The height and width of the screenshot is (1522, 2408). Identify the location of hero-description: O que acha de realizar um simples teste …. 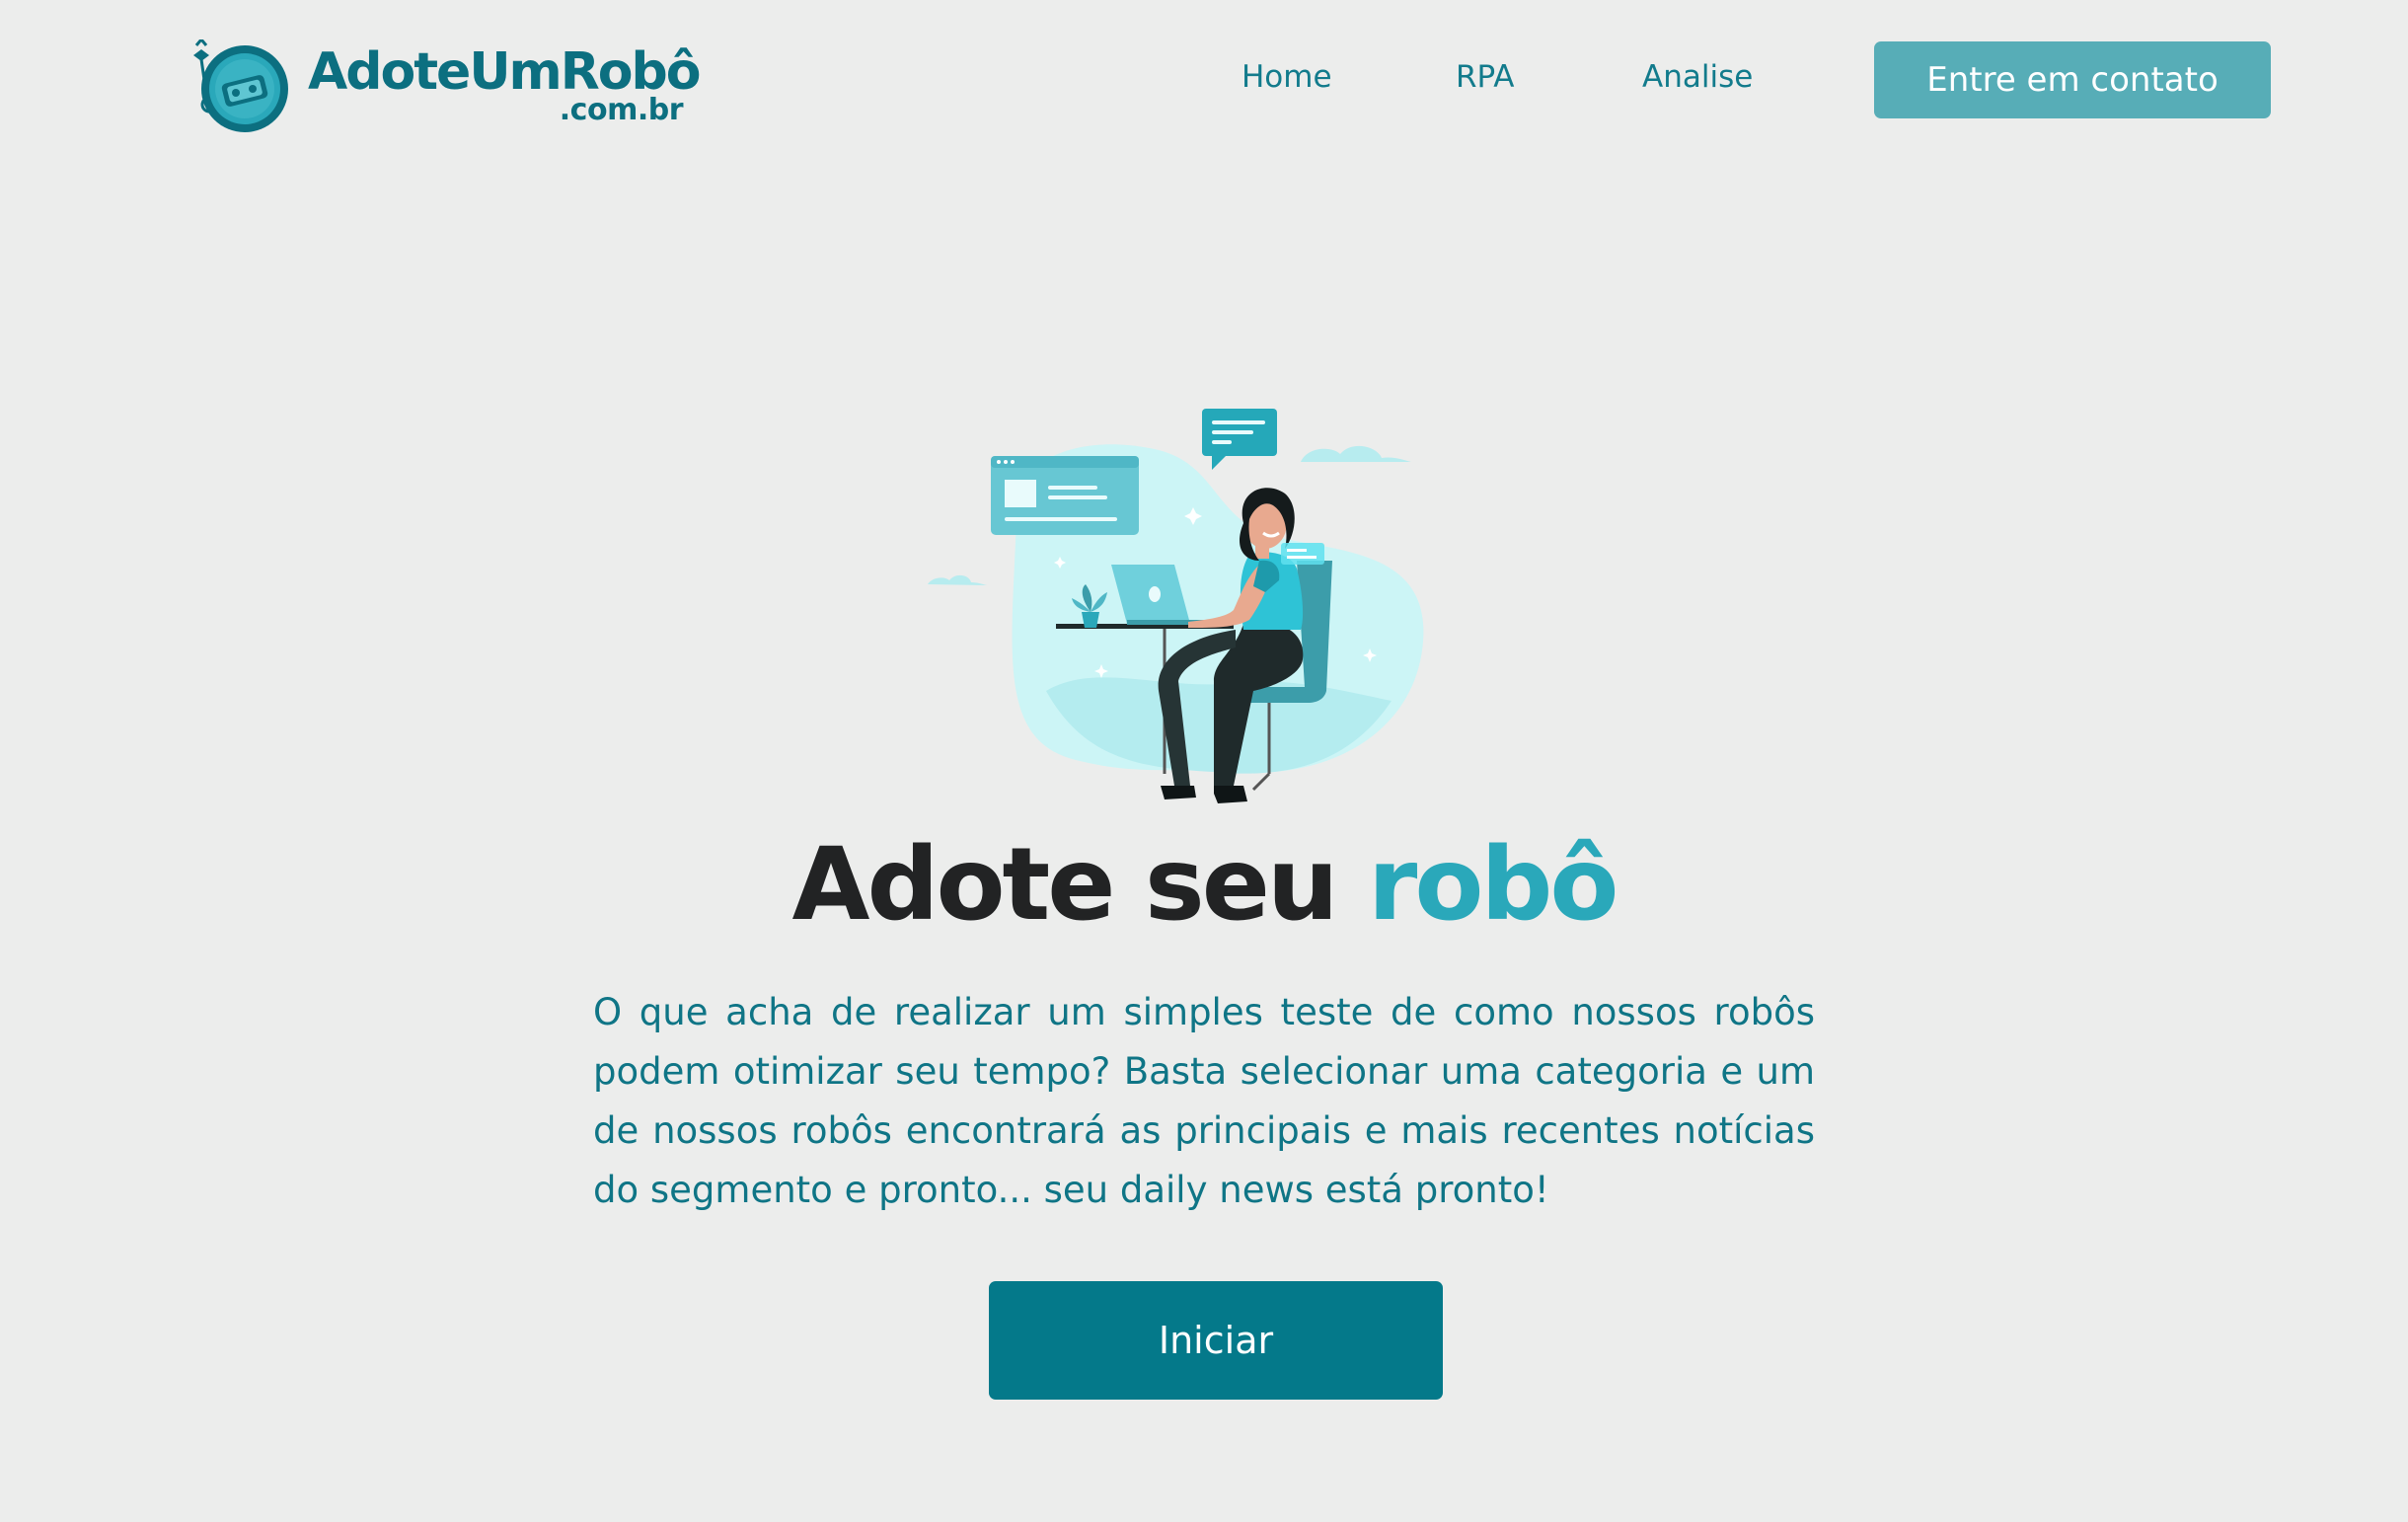
(1204, 1101).